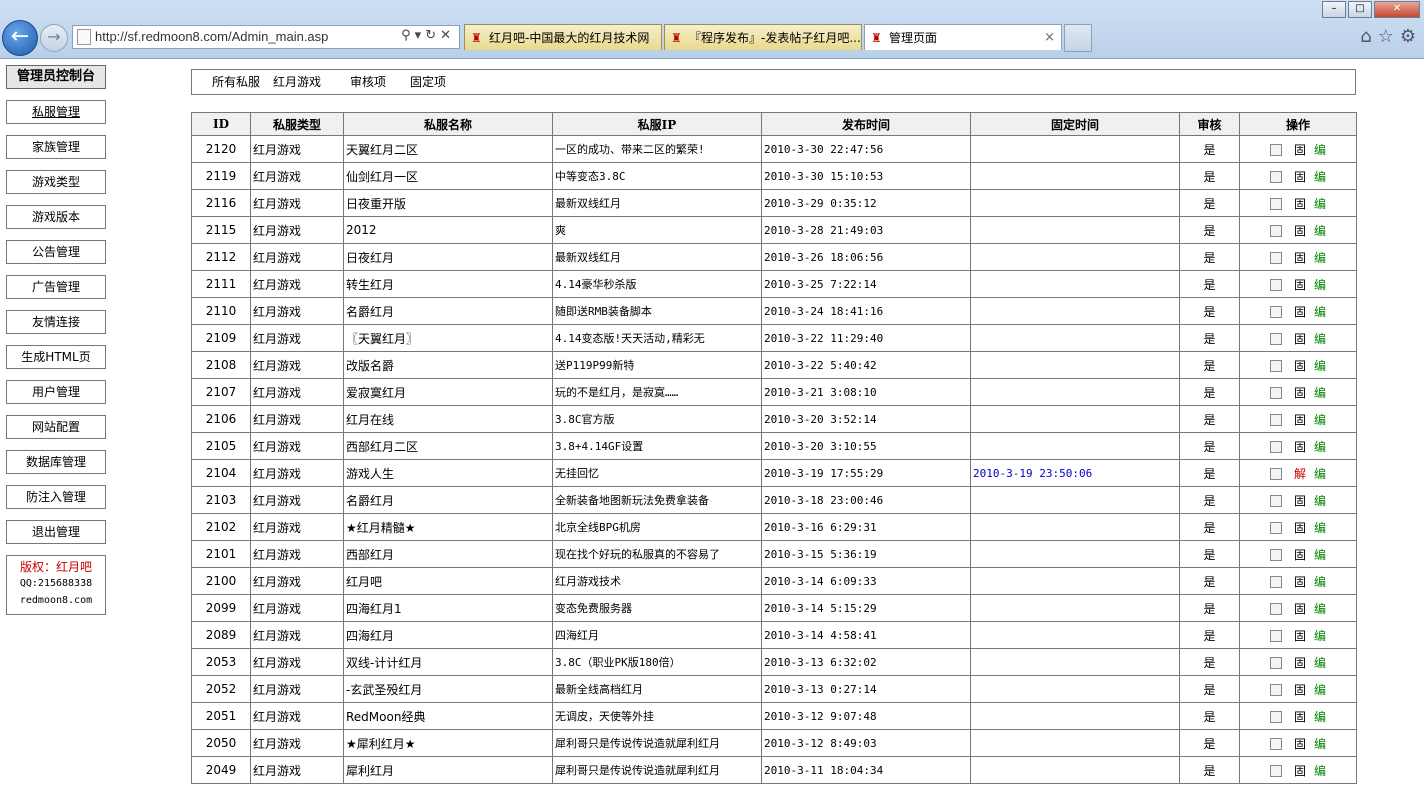 The width and height of the screenshot is (1424, 793). What do you see at coordinates (20, 38) in the screenshot?
I see `back-button: ←` at bounding box center [20, 38].